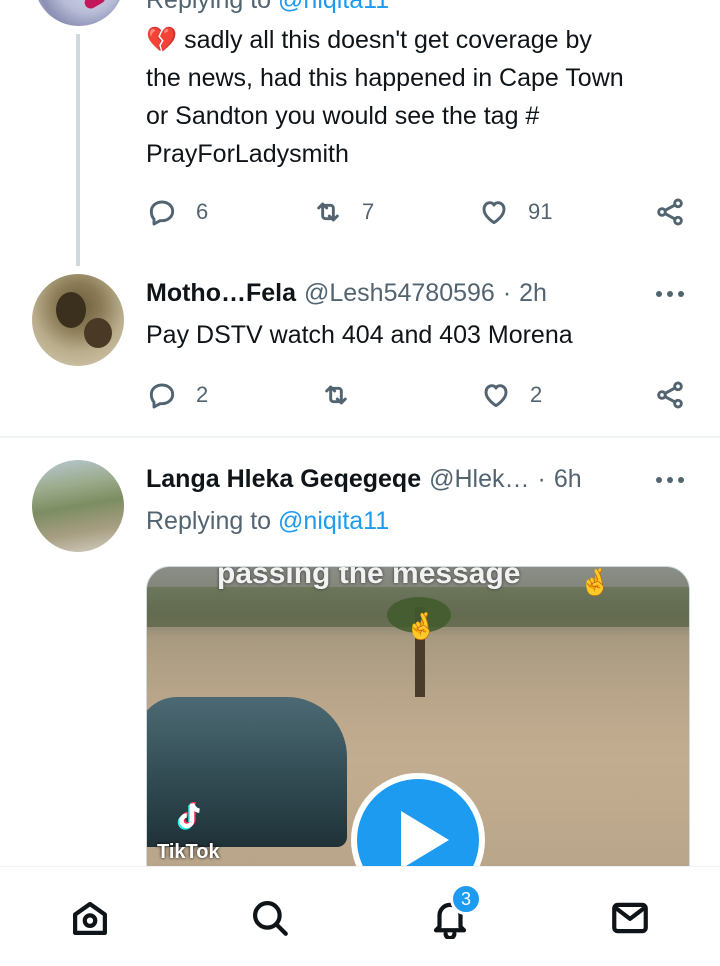  What do you see at coordinates (343, 212) in the screenshot?
I see `retweet-button: 7` at bounding box center [343, 212].